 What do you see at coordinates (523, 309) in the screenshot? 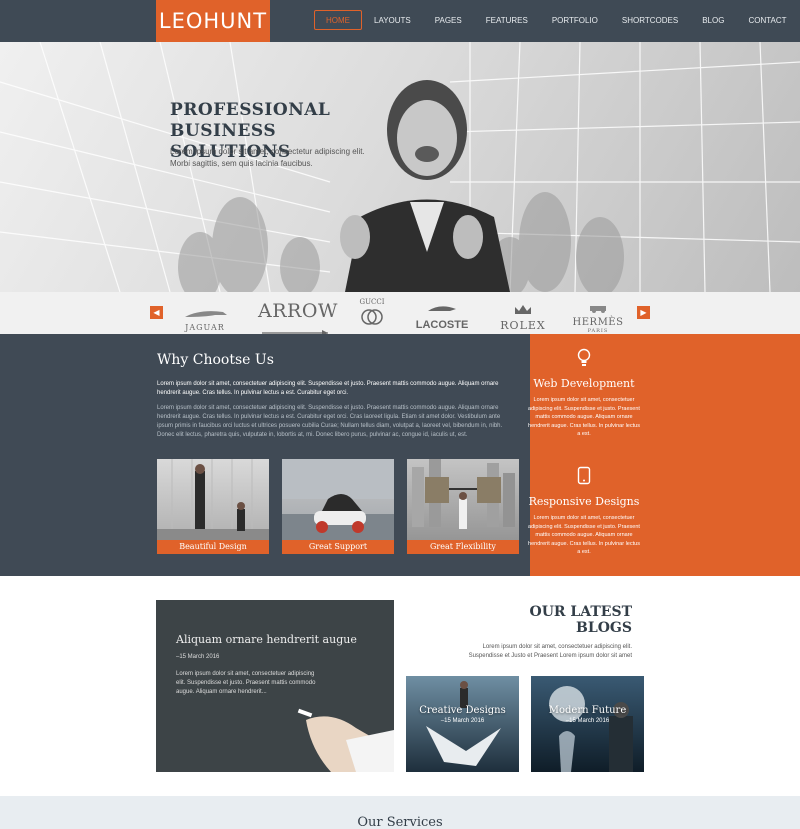
I see `crown-logo-icon` at bounding box center [523, 309].